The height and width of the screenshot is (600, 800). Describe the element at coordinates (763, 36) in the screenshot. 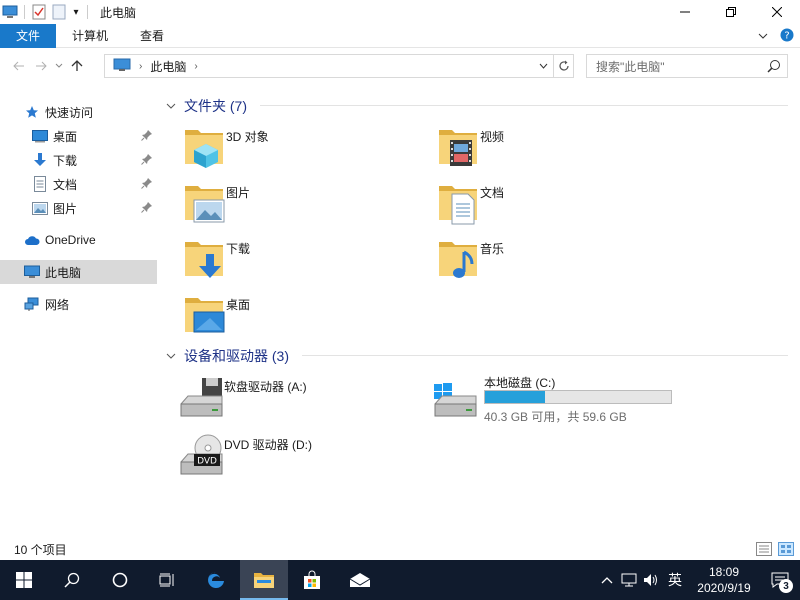

I see `expand-ribbon-icon` at that location.